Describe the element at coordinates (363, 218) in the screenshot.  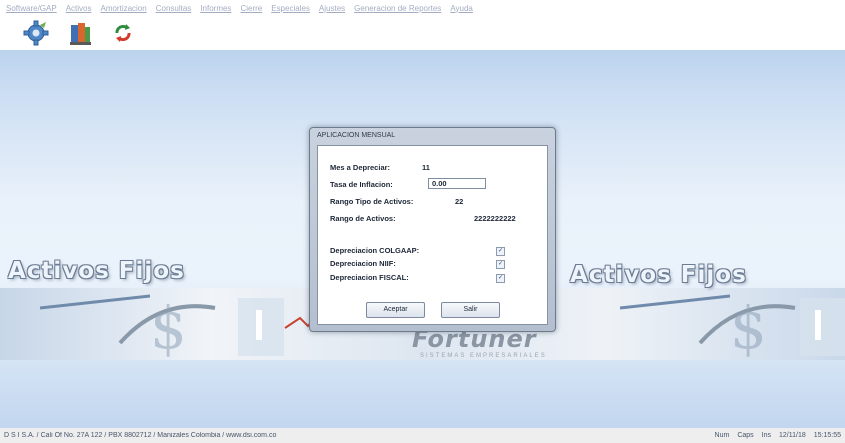
I see `rango-activos-label: Rango de Activos:` at that location.